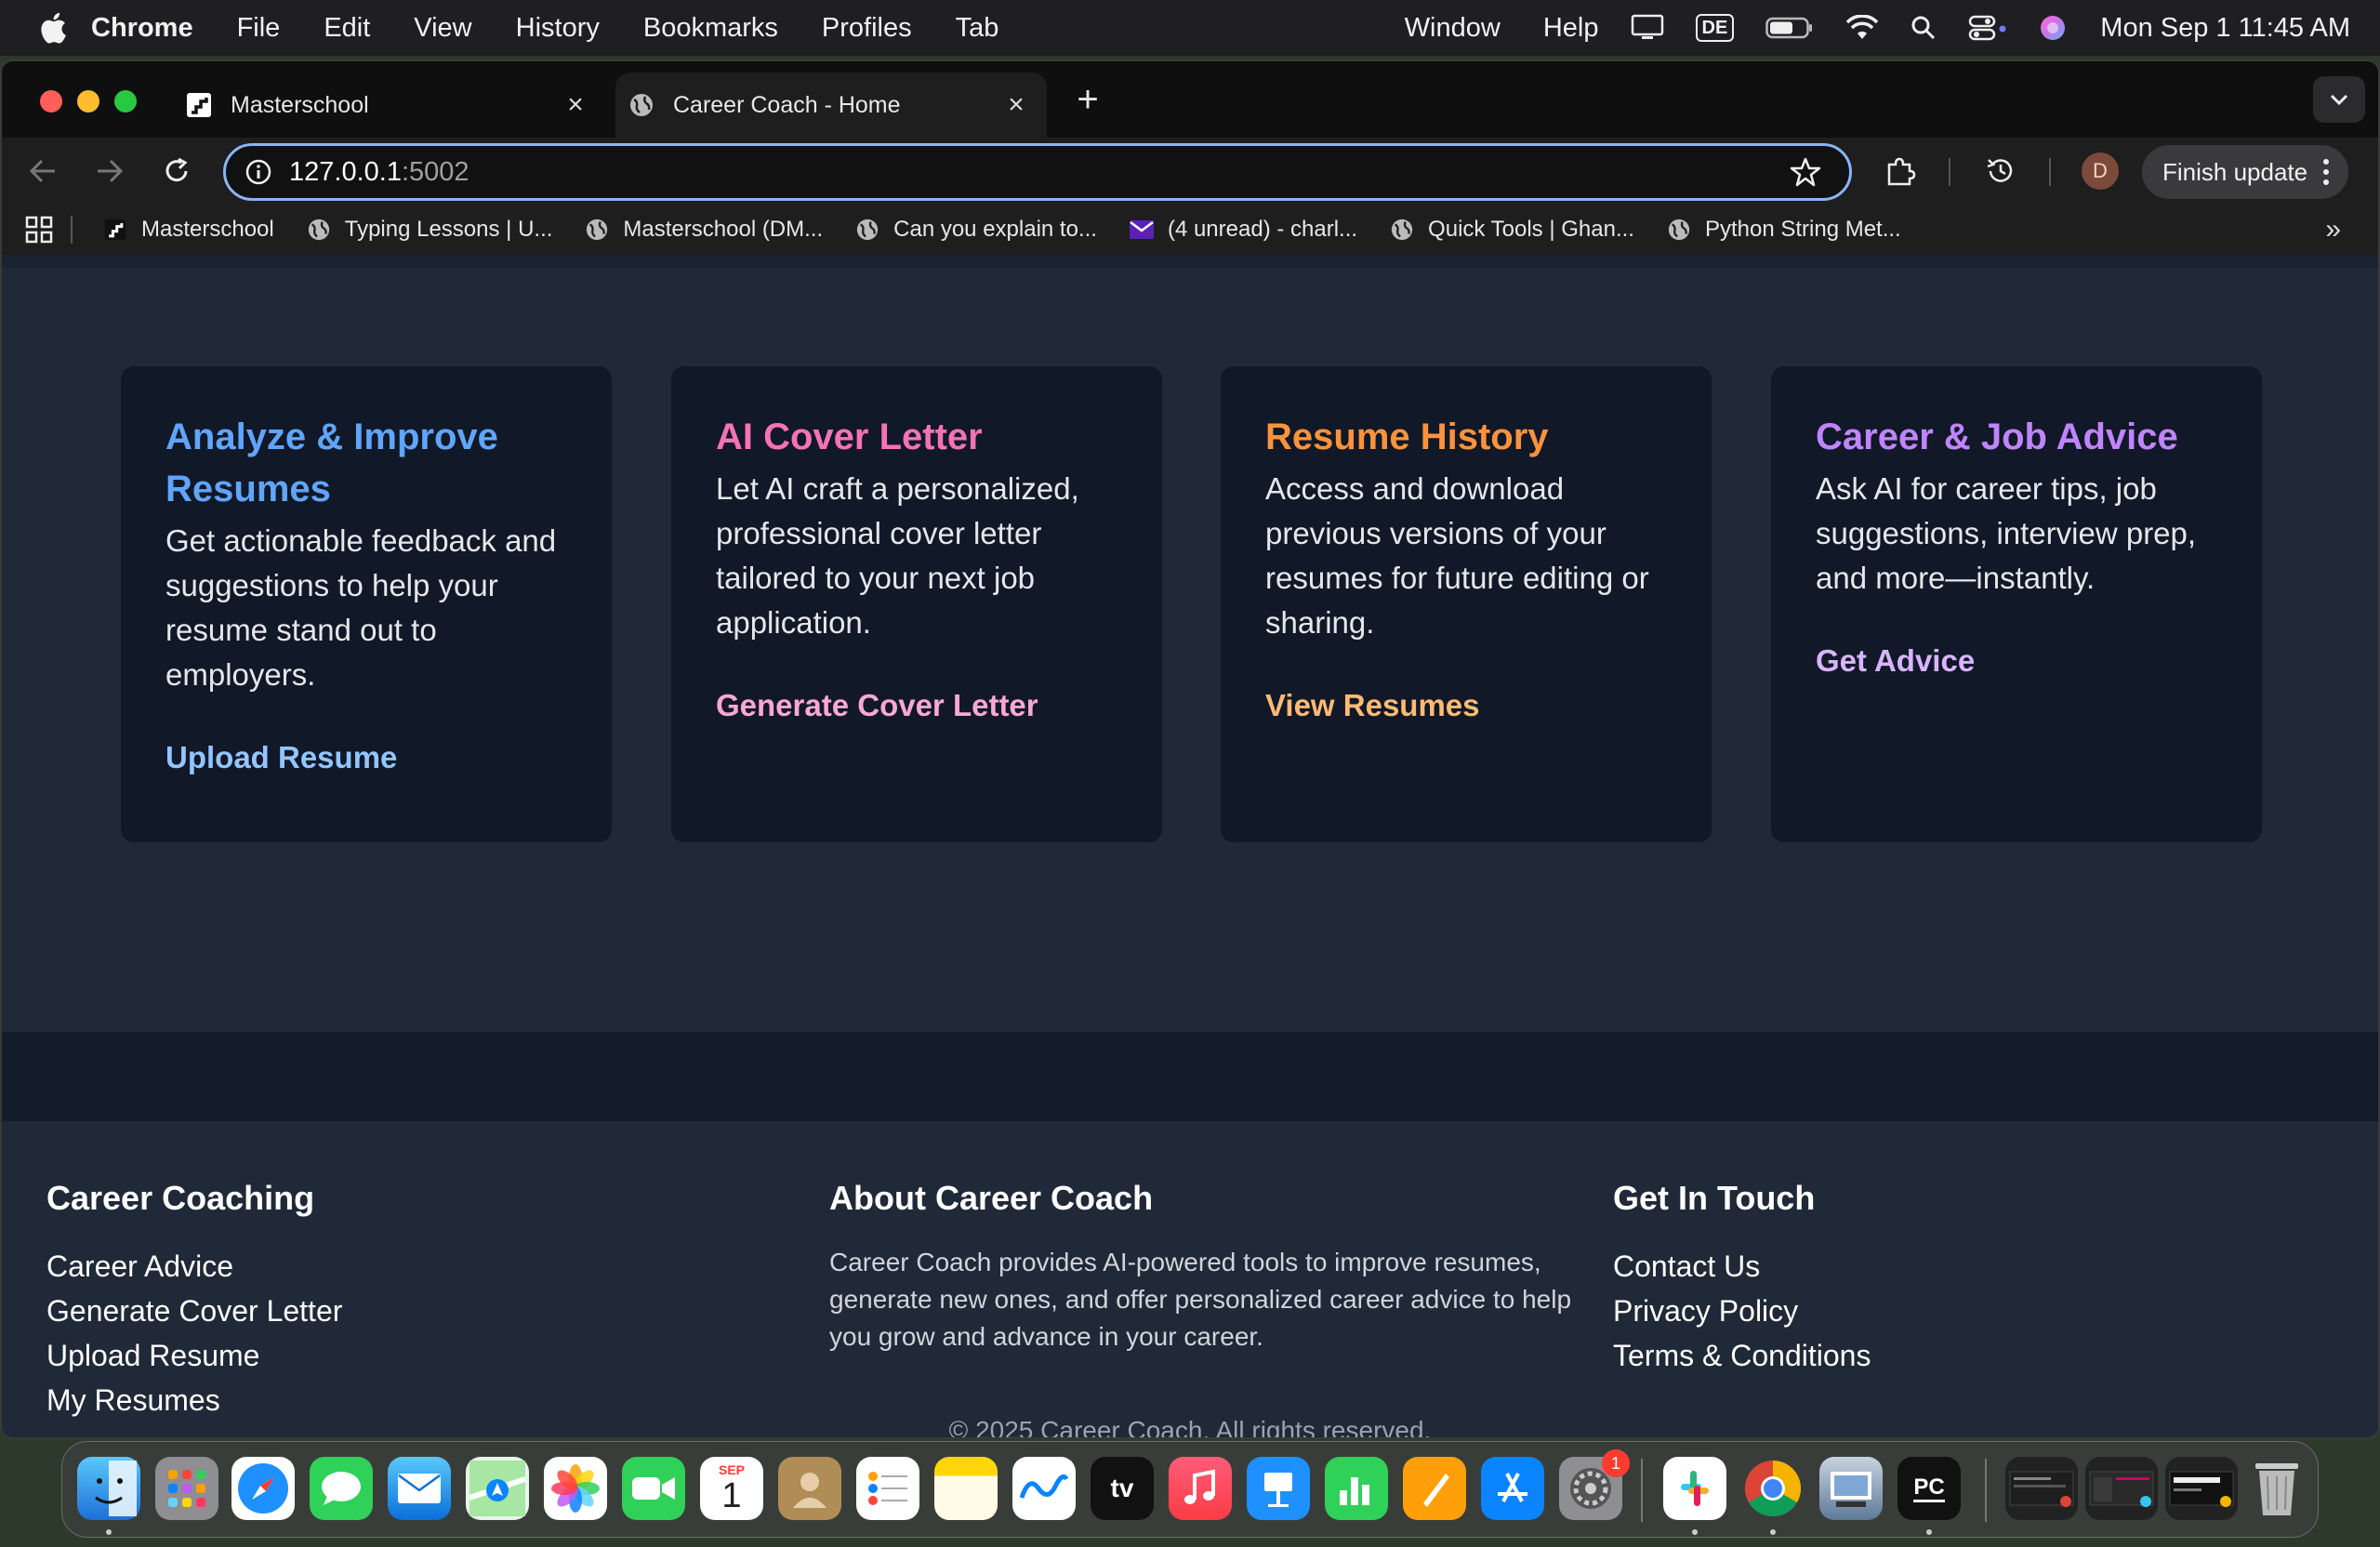  What do you see at coordinates (867, 28) in the screenshot?
I see `menu-profiles: Profiles` at bounding box center [867, 28].